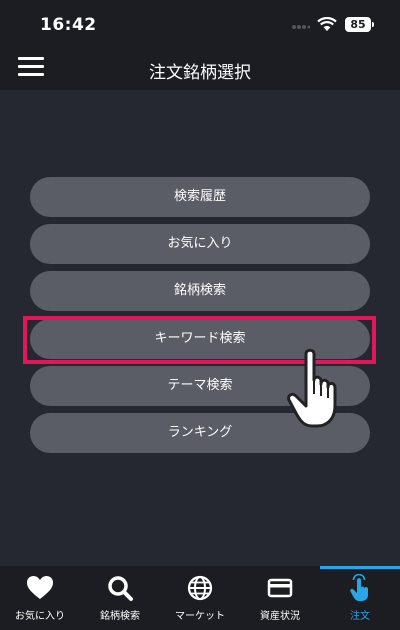 The width and height of the screenshot is (400, 630). I want to click on tab-label: 資産状況, so click(280, 616).